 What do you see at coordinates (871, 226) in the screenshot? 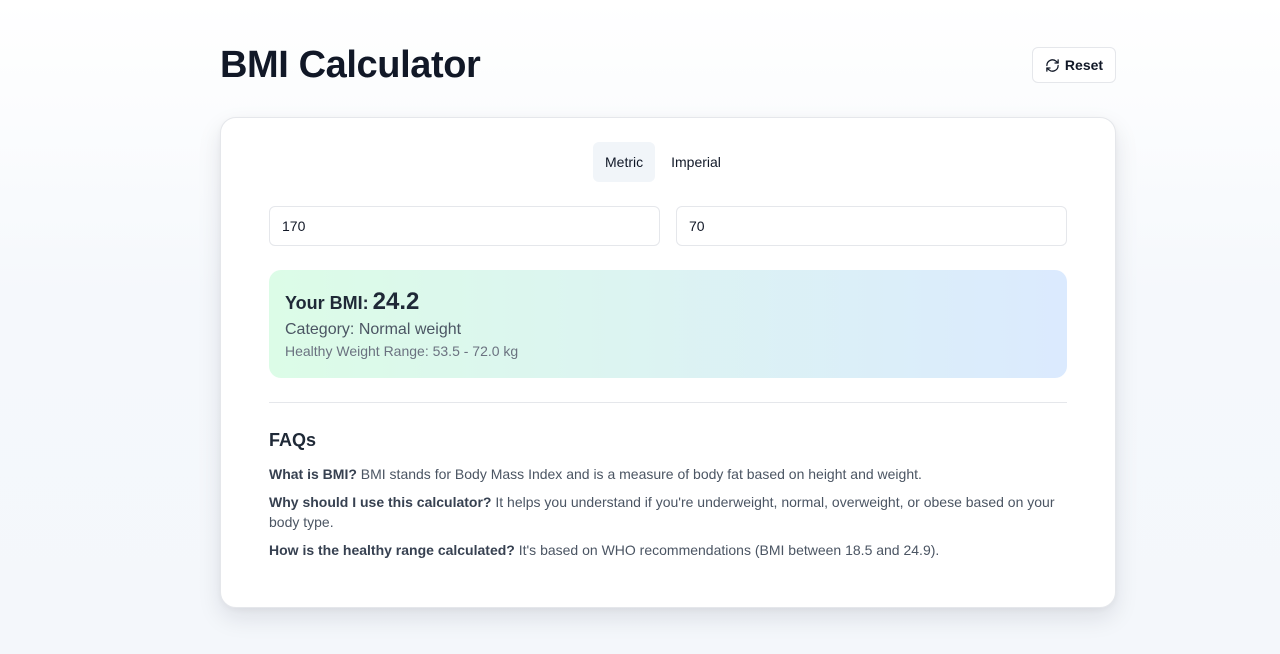
I see `weight-input` at bounding box center [871, 226].